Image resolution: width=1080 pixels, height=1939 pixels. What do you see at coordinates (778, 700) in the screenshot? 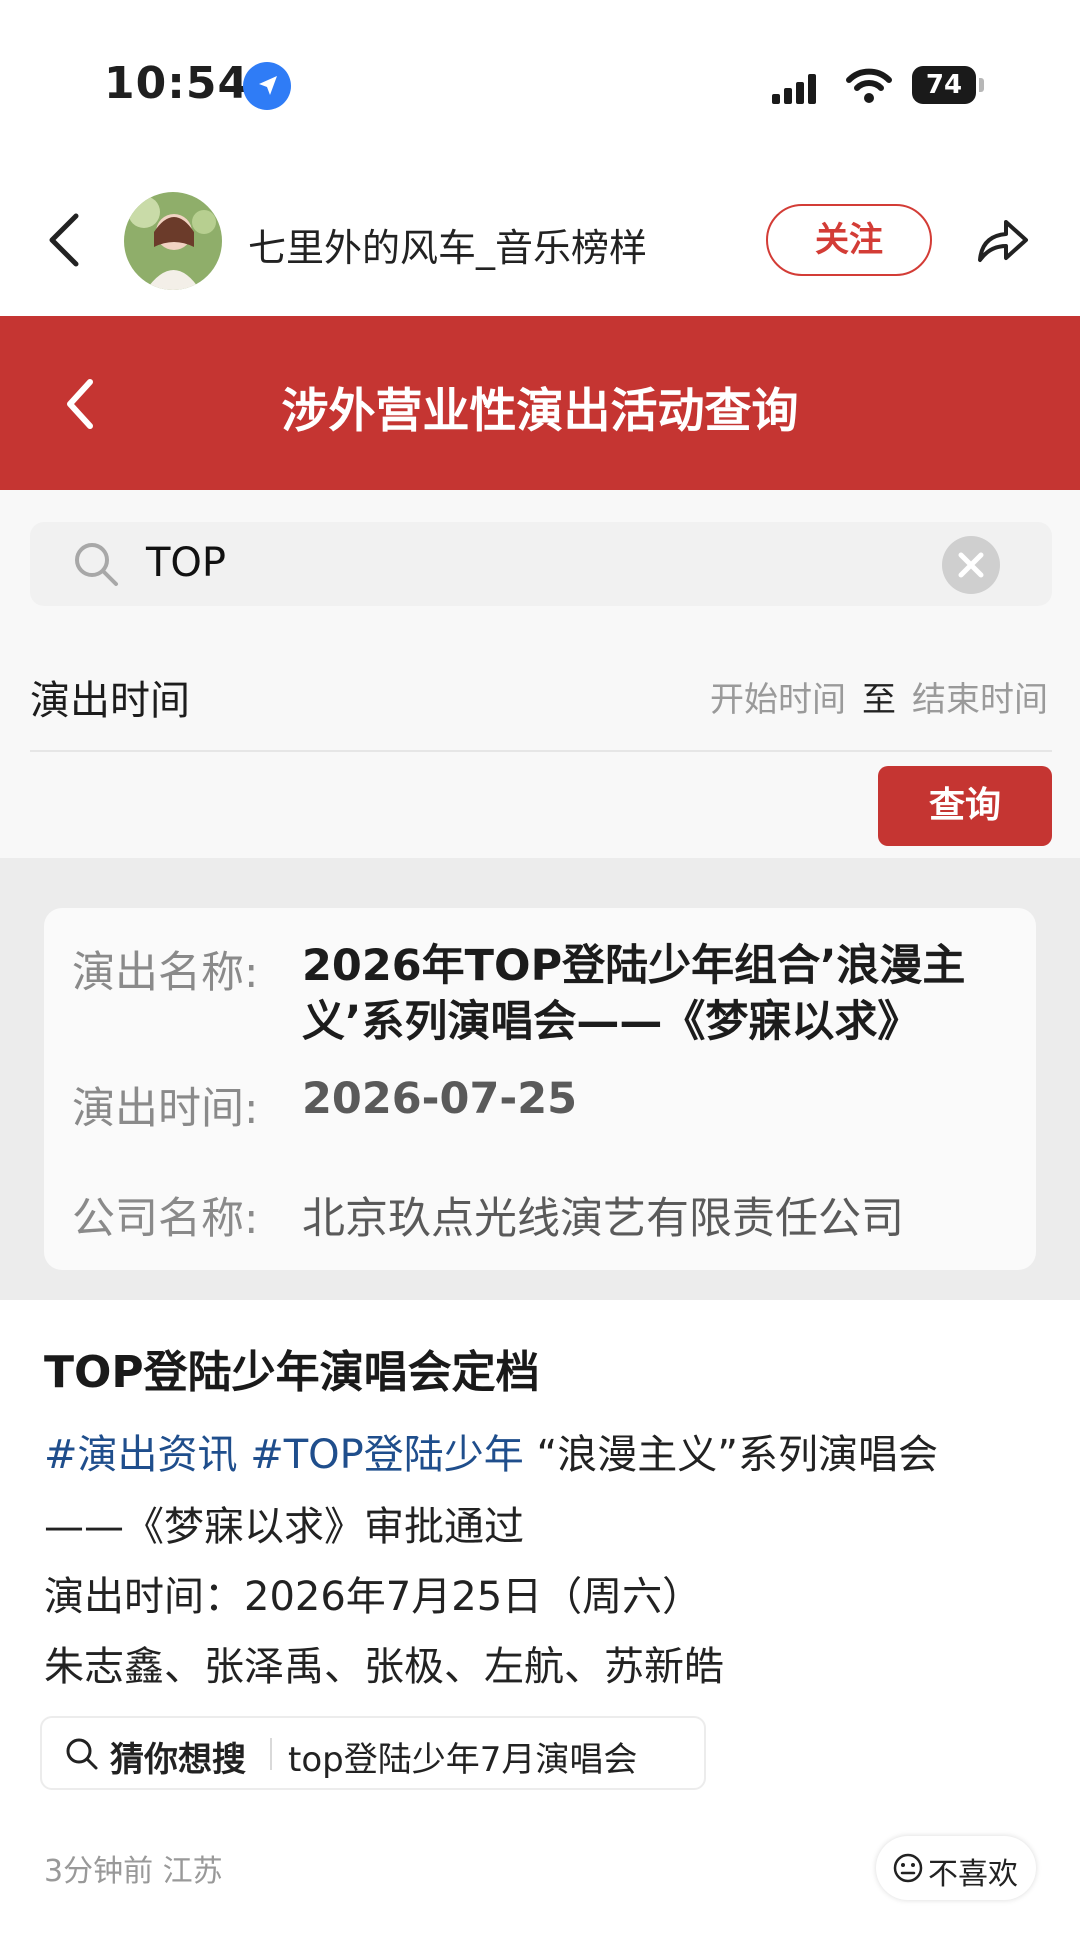
I see `time-filter-start: 开始时间` at bounding box center [778, 700].